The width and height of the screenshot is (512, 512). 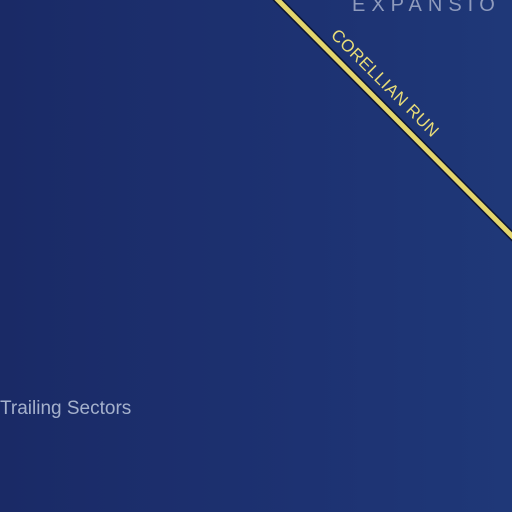 What do you see at coordinates (66, 408) in the screenshot?
I see `region-label-trailing-sectors: Trailing Sectors` at bounding box center [66, 408].